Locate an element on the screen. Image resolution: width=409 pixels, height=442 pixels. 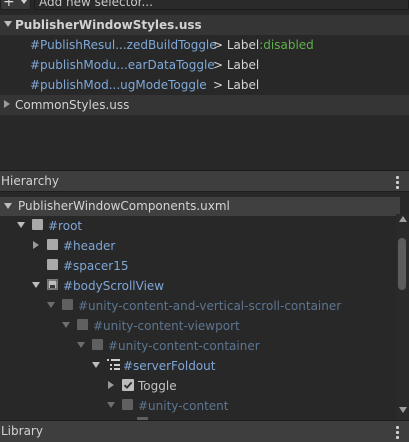
library-title: Library is located at coordinates (22, 431).